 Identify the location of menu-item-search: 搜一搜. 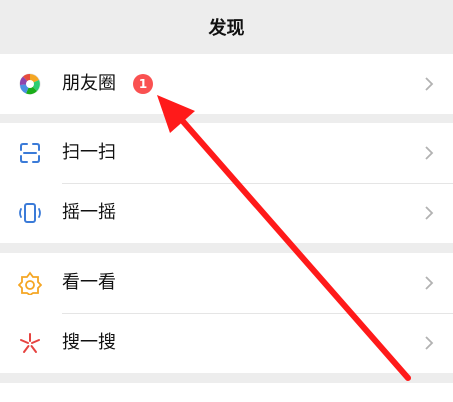
(226, 343).